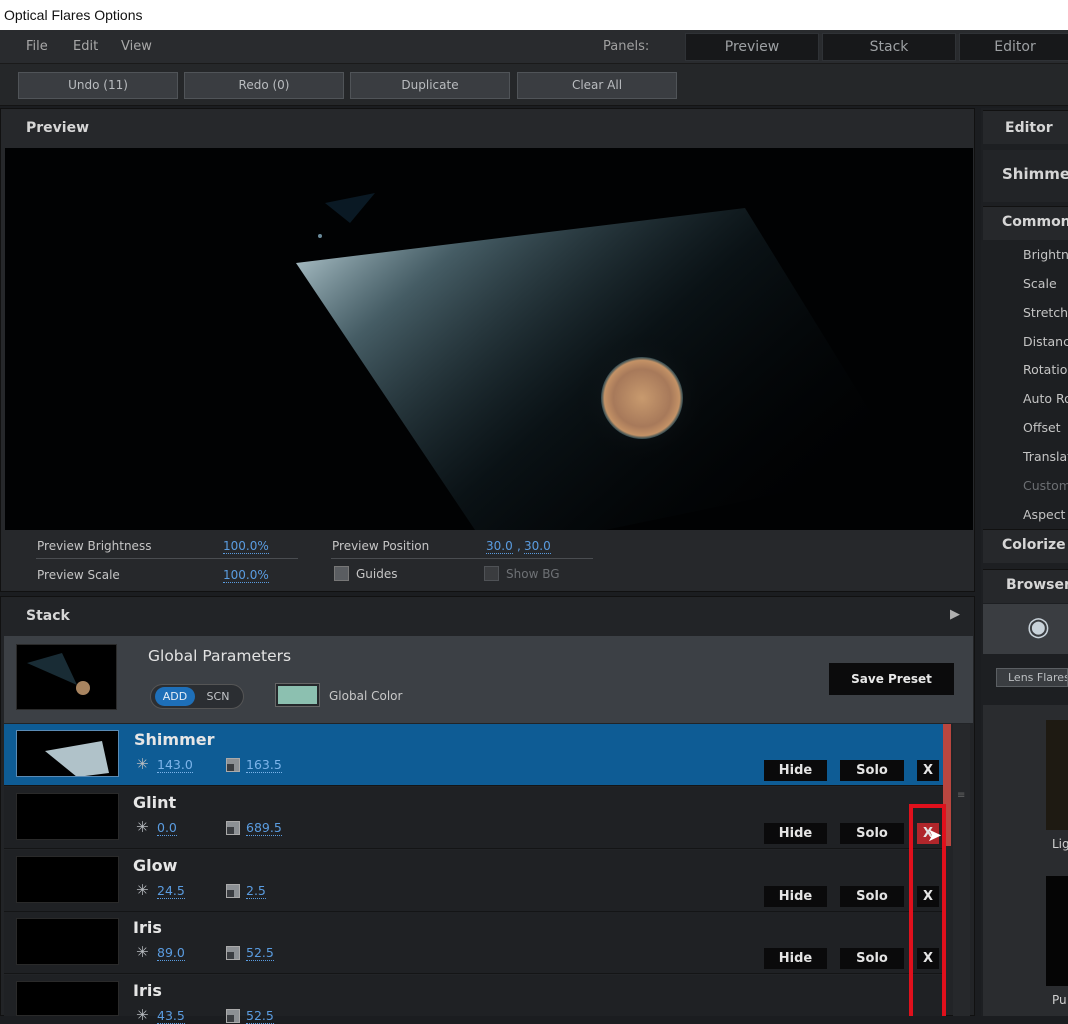 The image size is (1068, 1024). Describe the element at coordinates (499, 546) in the screenshot. I see `preview-position-x: 30.0` at that location.